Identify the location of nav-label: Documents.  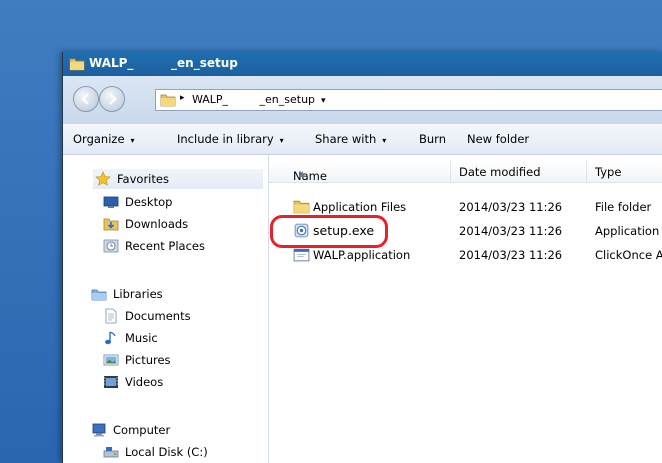
(158, 316).